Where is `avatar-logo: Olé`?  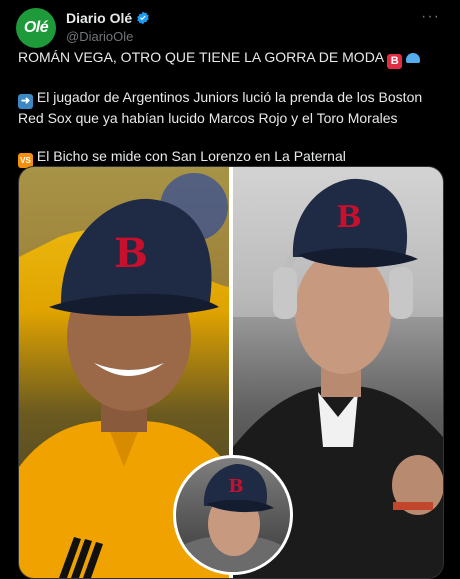
avatar-logo: Olé is located at coordinates (36, 27).